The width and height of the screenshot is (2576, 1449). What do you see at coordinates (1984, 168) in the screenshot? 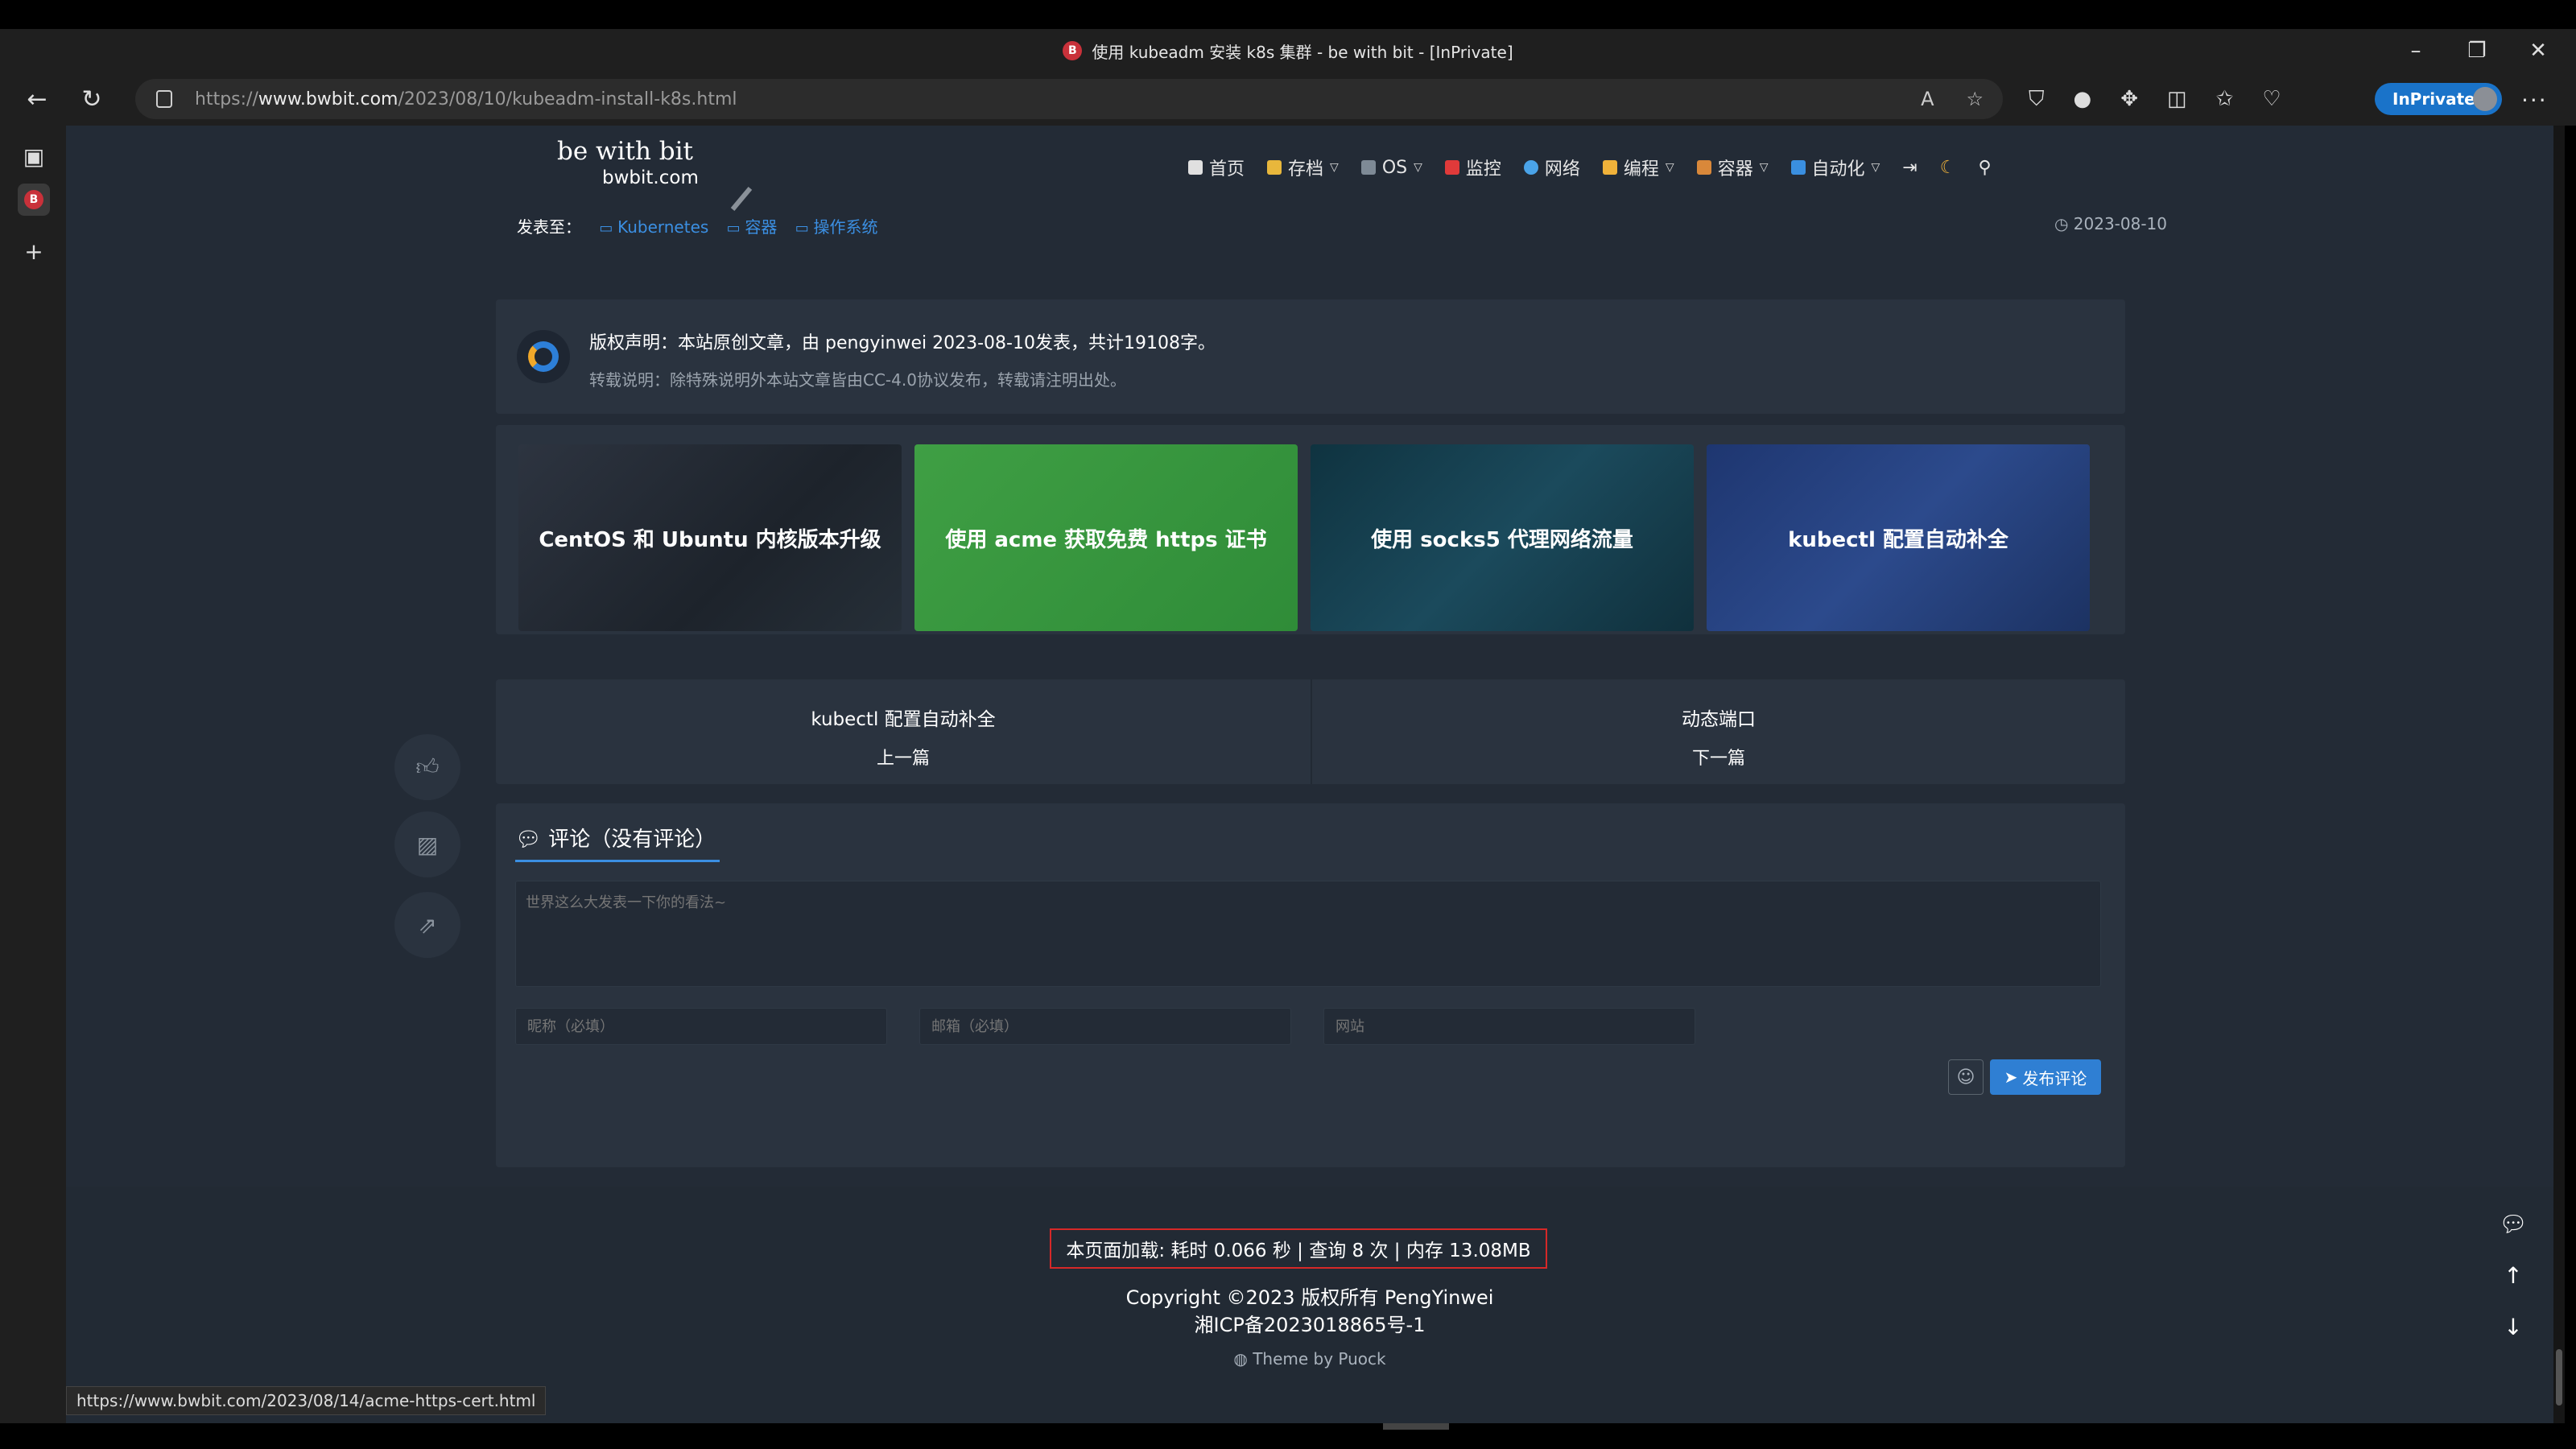
I see `search-icon: ⚲` at bounding box center [1984, 168].